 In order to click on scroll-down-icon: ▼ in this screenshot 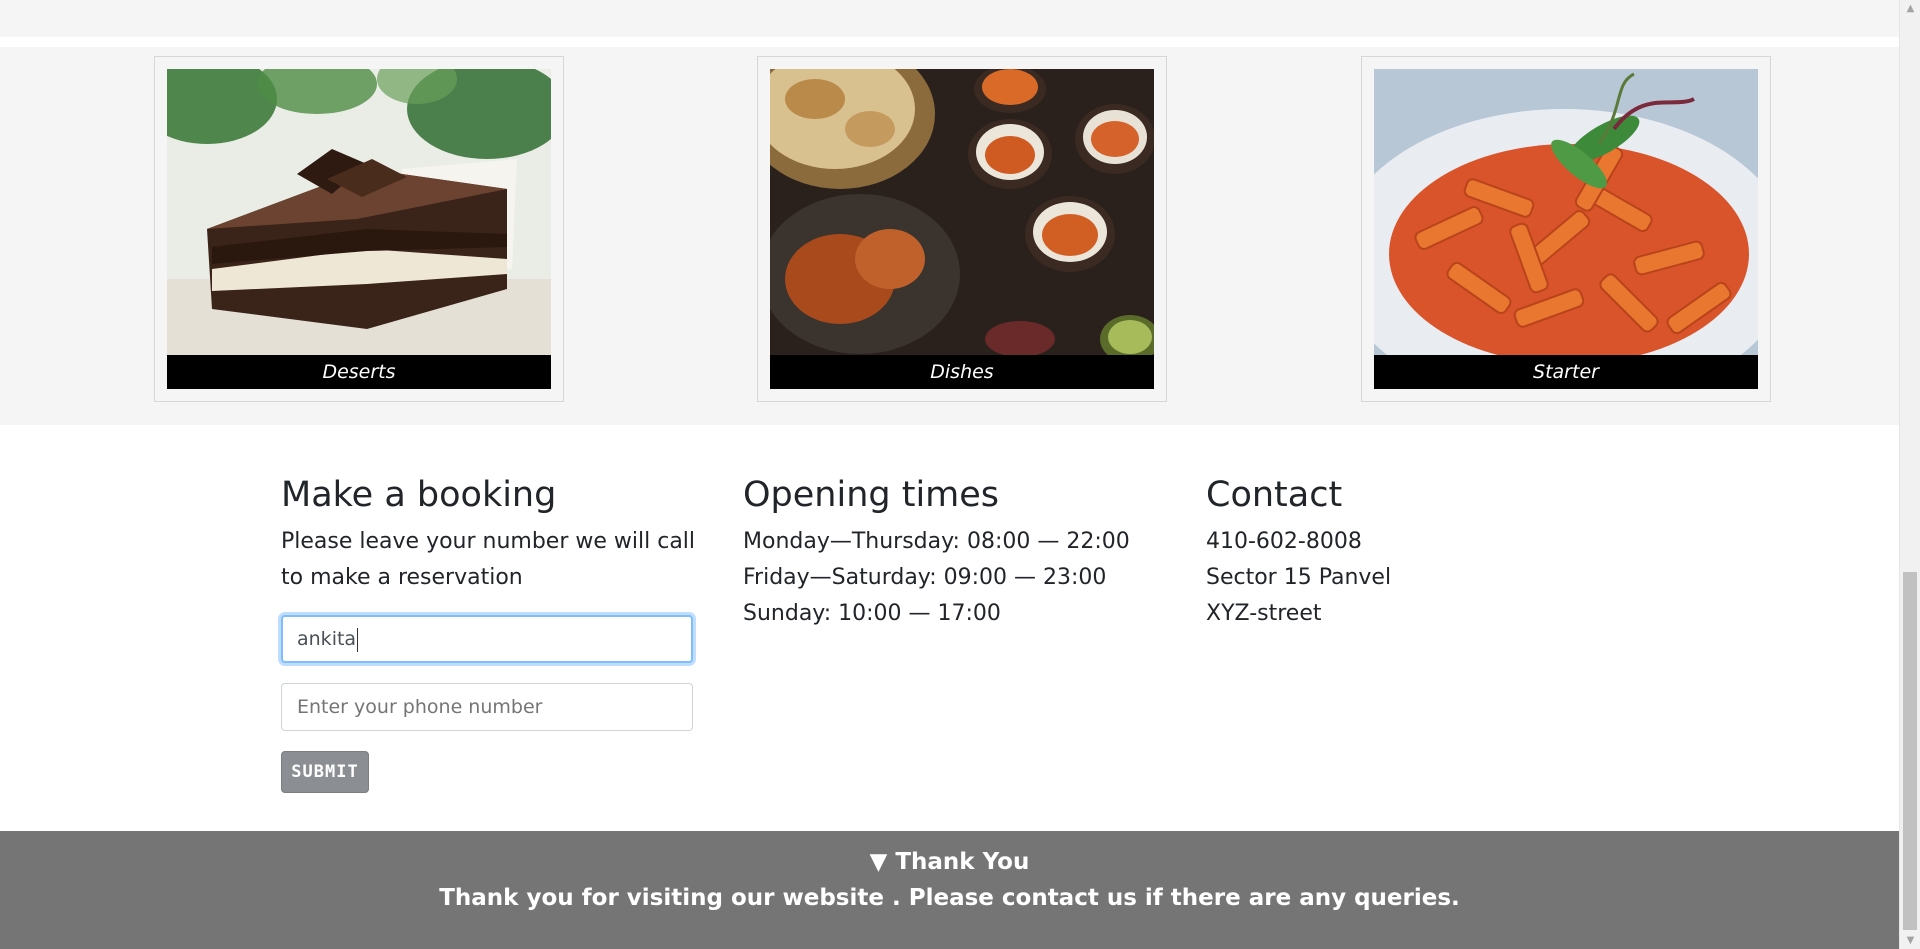, I will do `click(1910, 940)`.